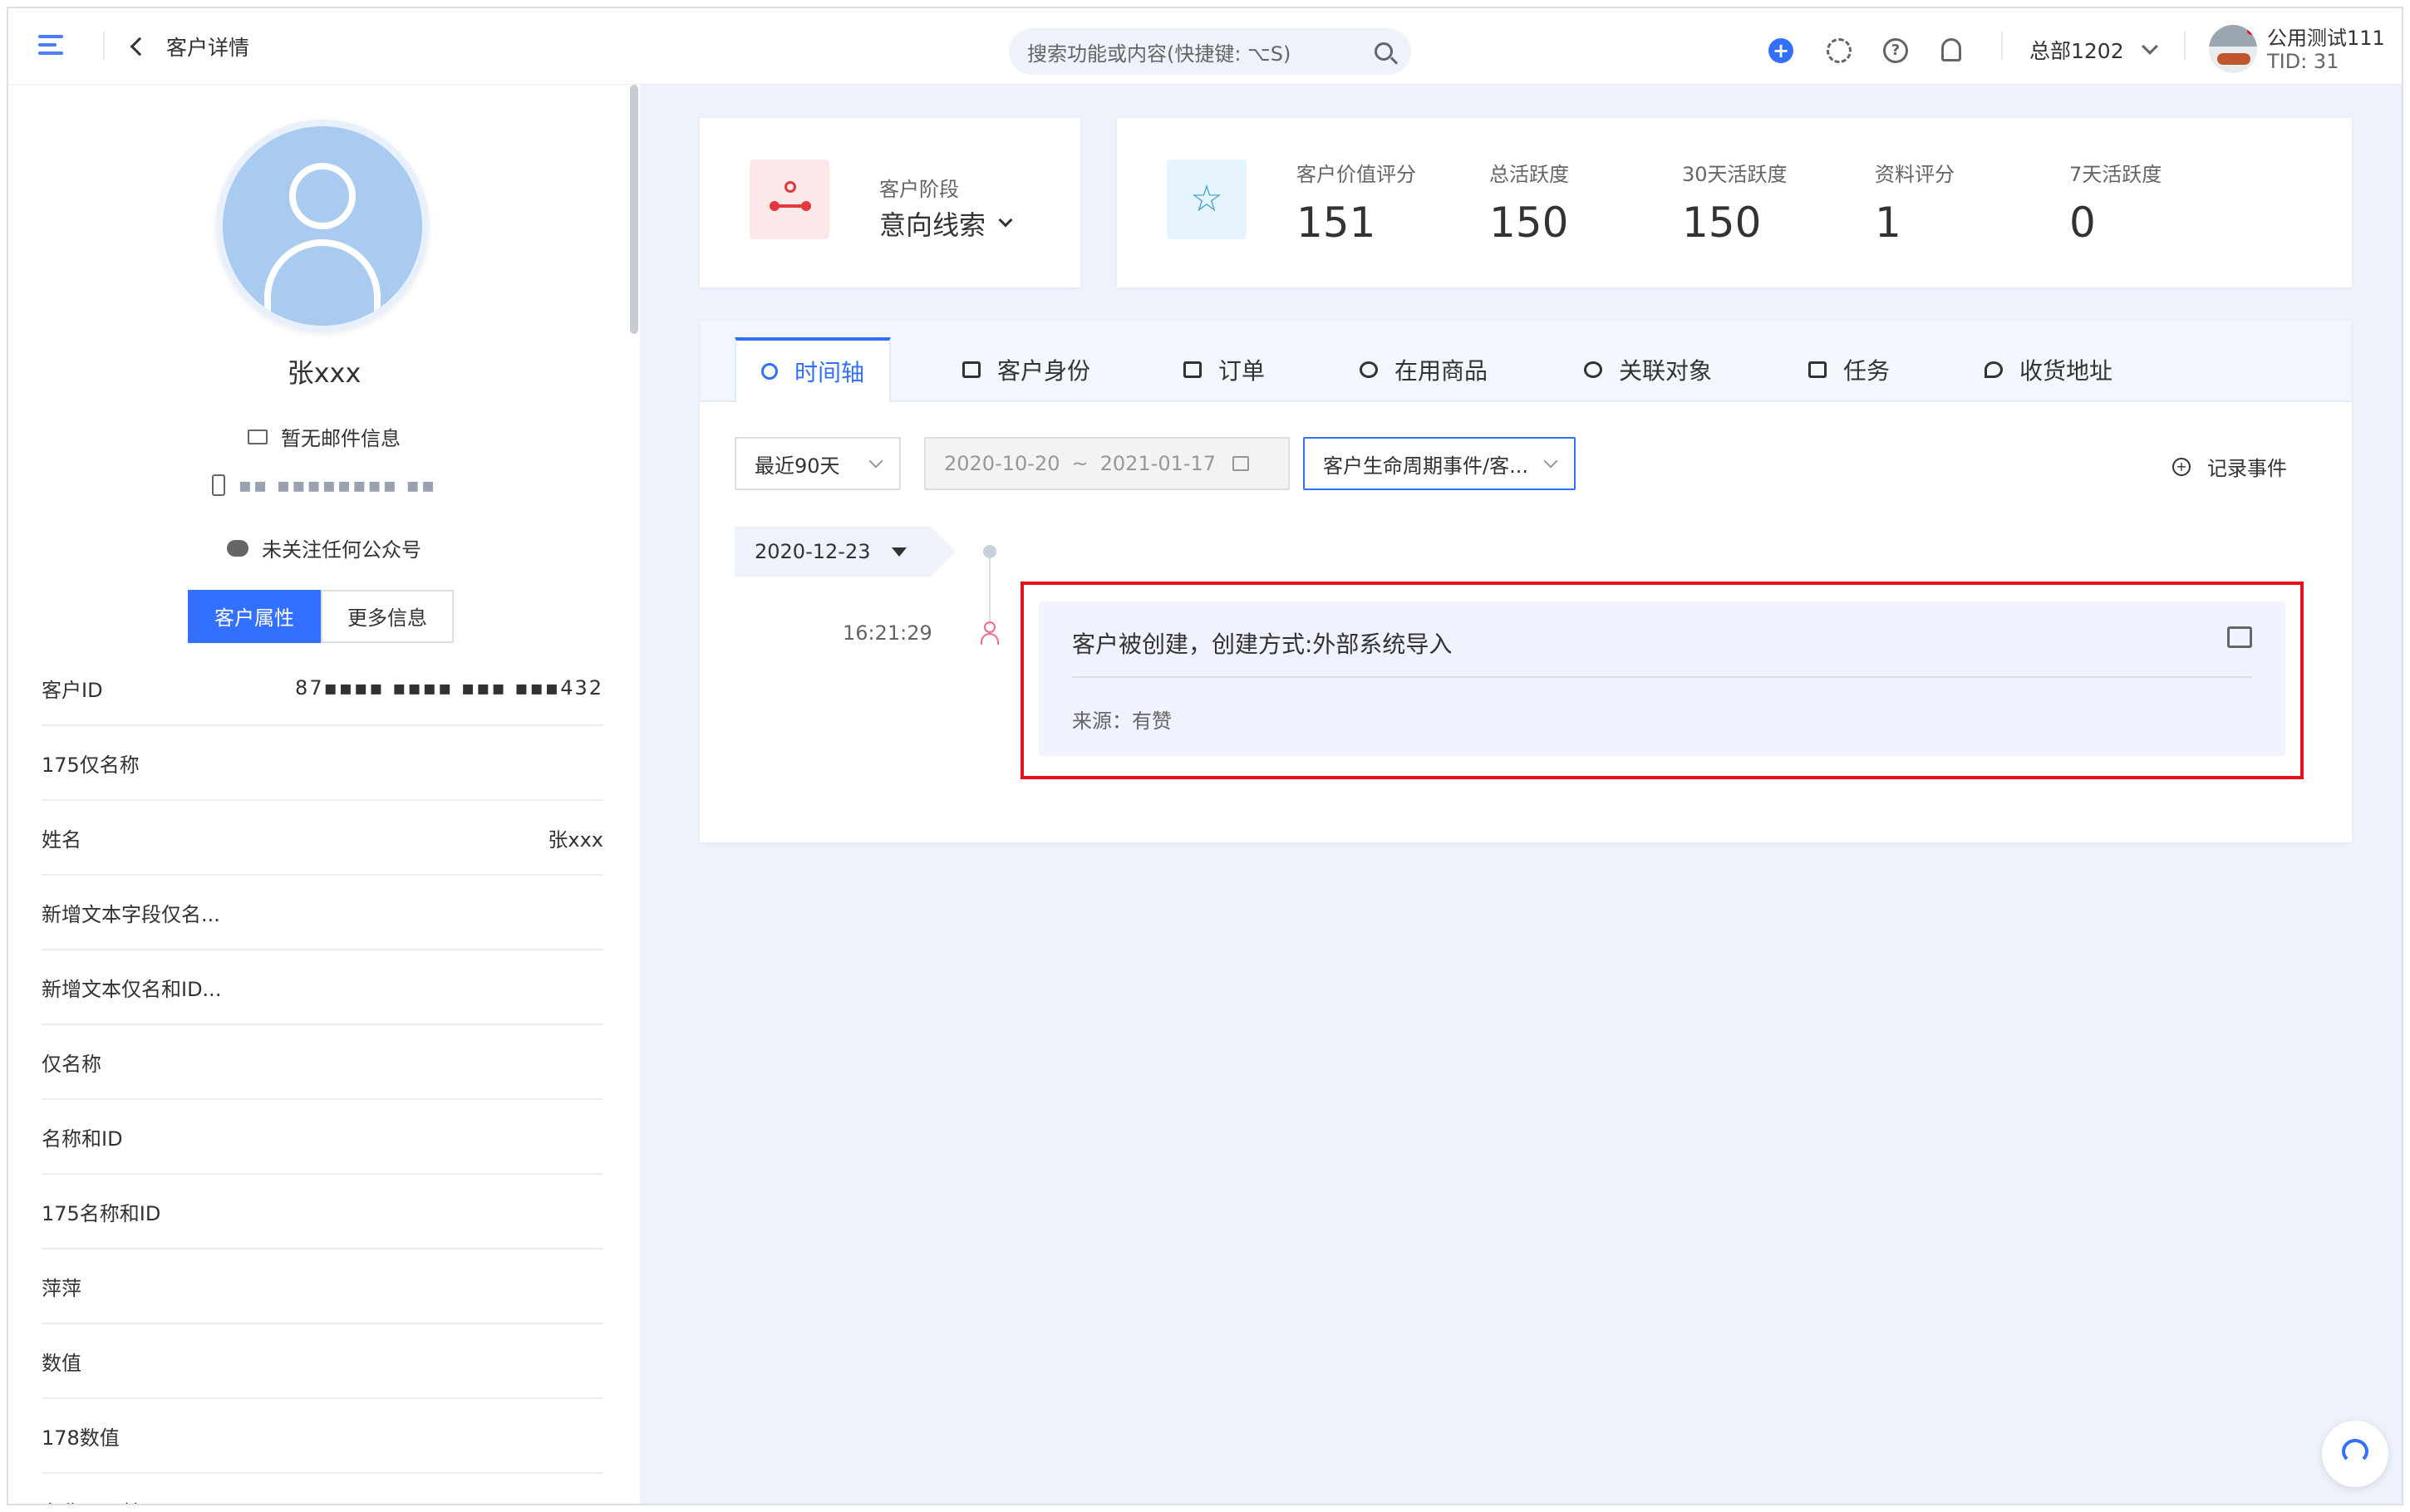 The height and width of the screenshot is (1512, 2410). What do you see at coordinates (2303, 62) in the screenshot?
I see `user-tid: TID: 31` at bounding box center [2303, 62].